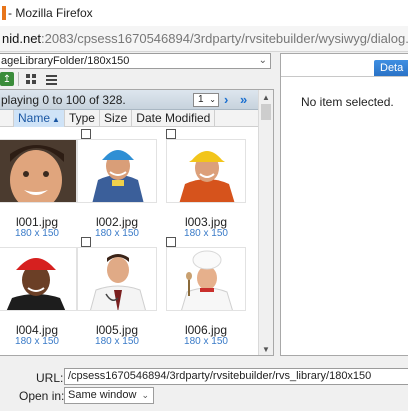 The width and height of the screenshot is (408, 411). Describe the element at coordinates (265, 222) in the screenshot. I see `vertical-scrollbar: ▲ ▼` at that location.